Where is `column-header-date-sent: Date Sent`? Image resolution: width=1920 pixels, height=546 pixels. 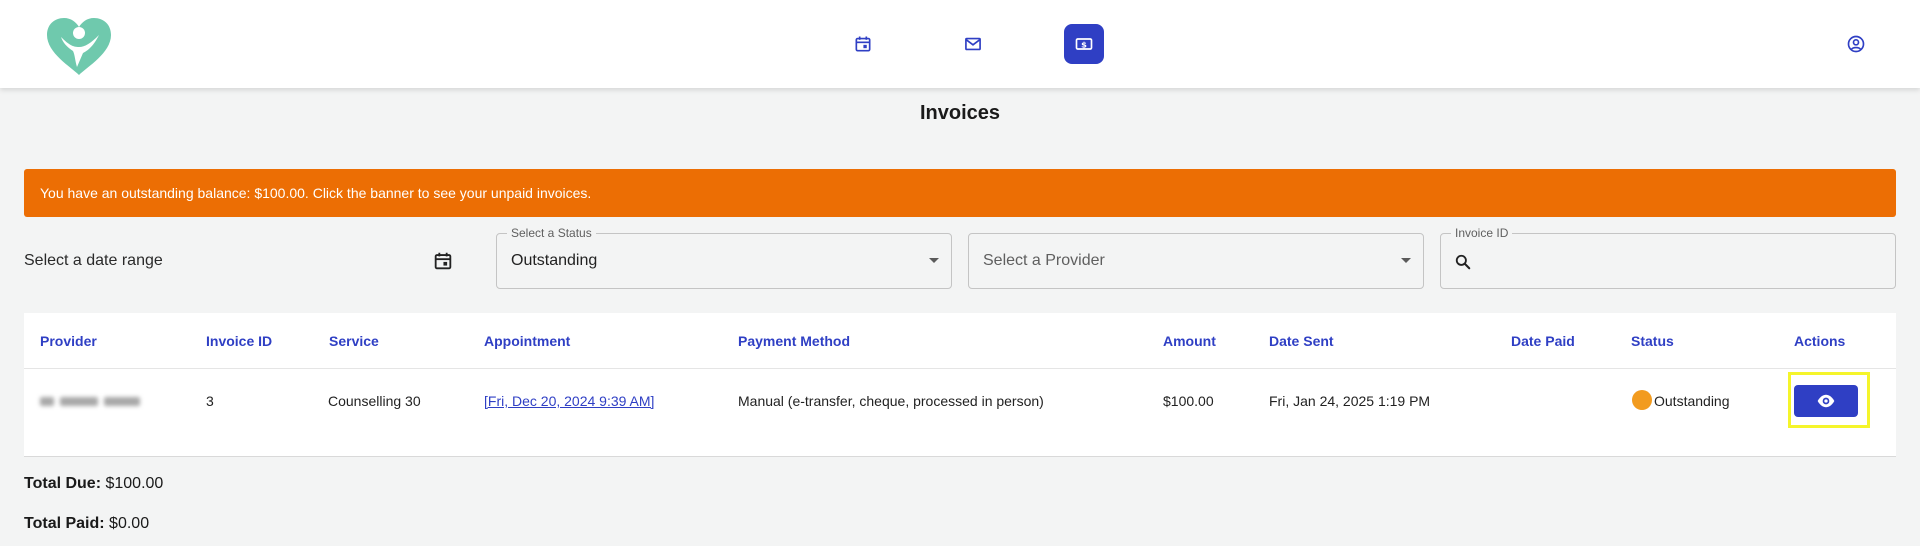
column-header-date-sent: Date Sent is located at coordinates (1301, 341).